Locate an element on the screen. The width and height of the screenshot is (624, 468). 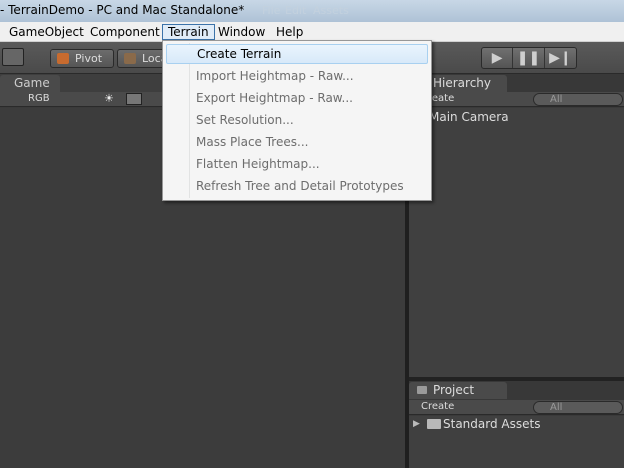
playback-controls: ▶ ❚❚ ▶❙ is located at coordinates (529, 58).